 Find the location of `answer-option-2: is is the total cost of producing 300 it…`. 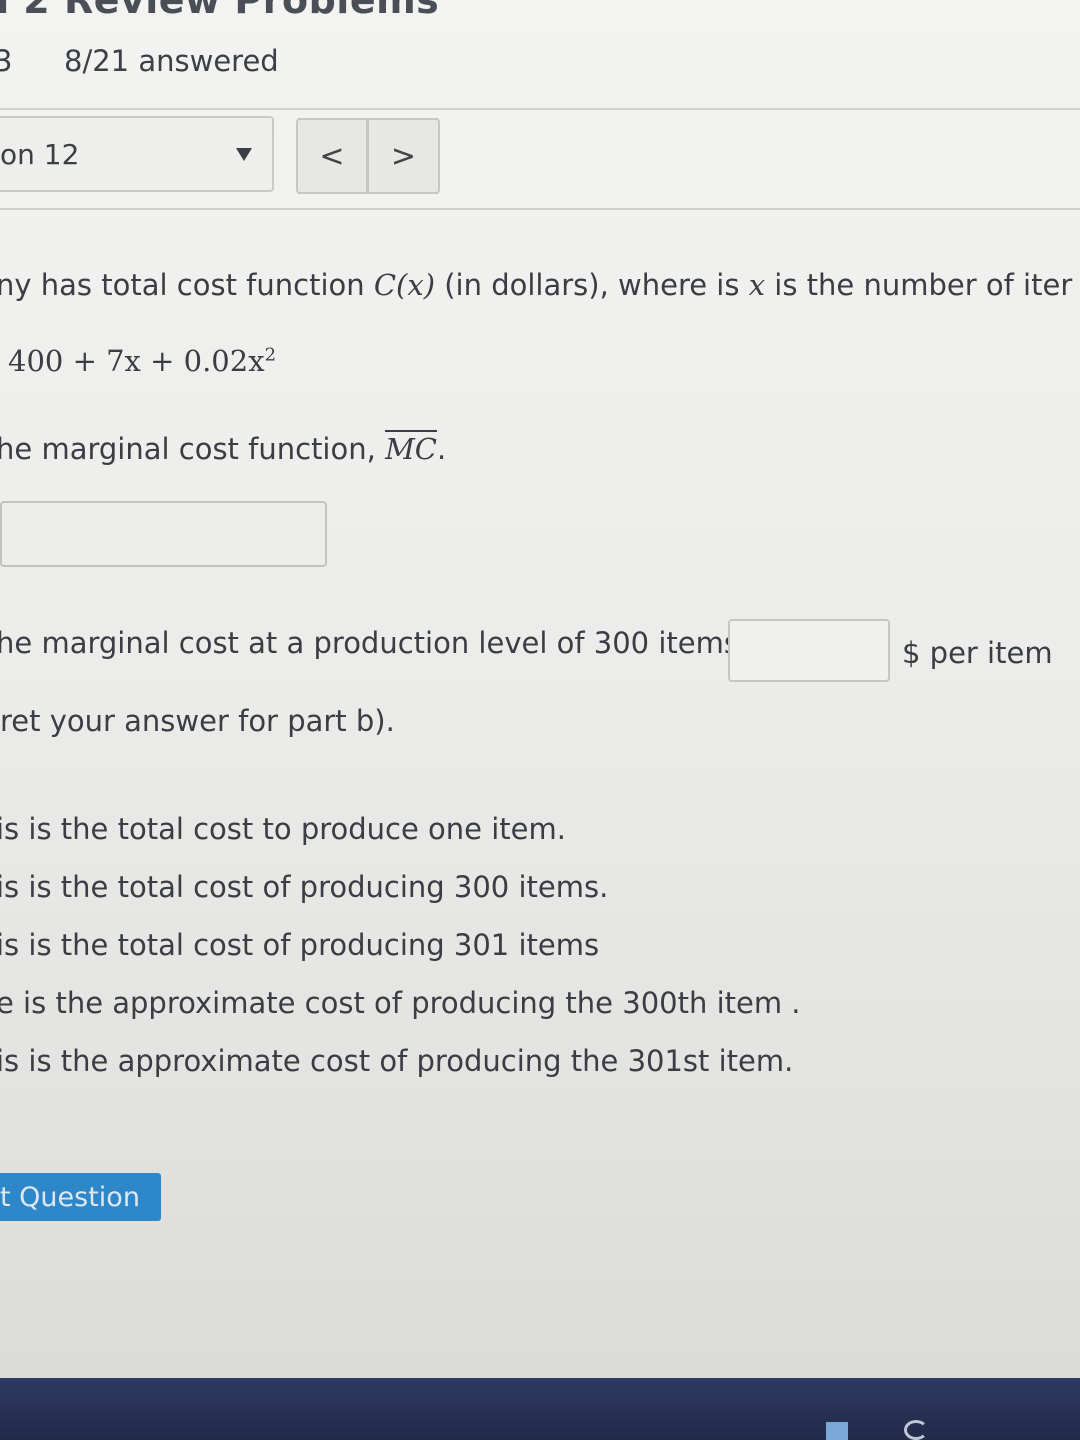

answer-option-2: is is the total cost of producing 300 it… is located at coordinates (304, 887).